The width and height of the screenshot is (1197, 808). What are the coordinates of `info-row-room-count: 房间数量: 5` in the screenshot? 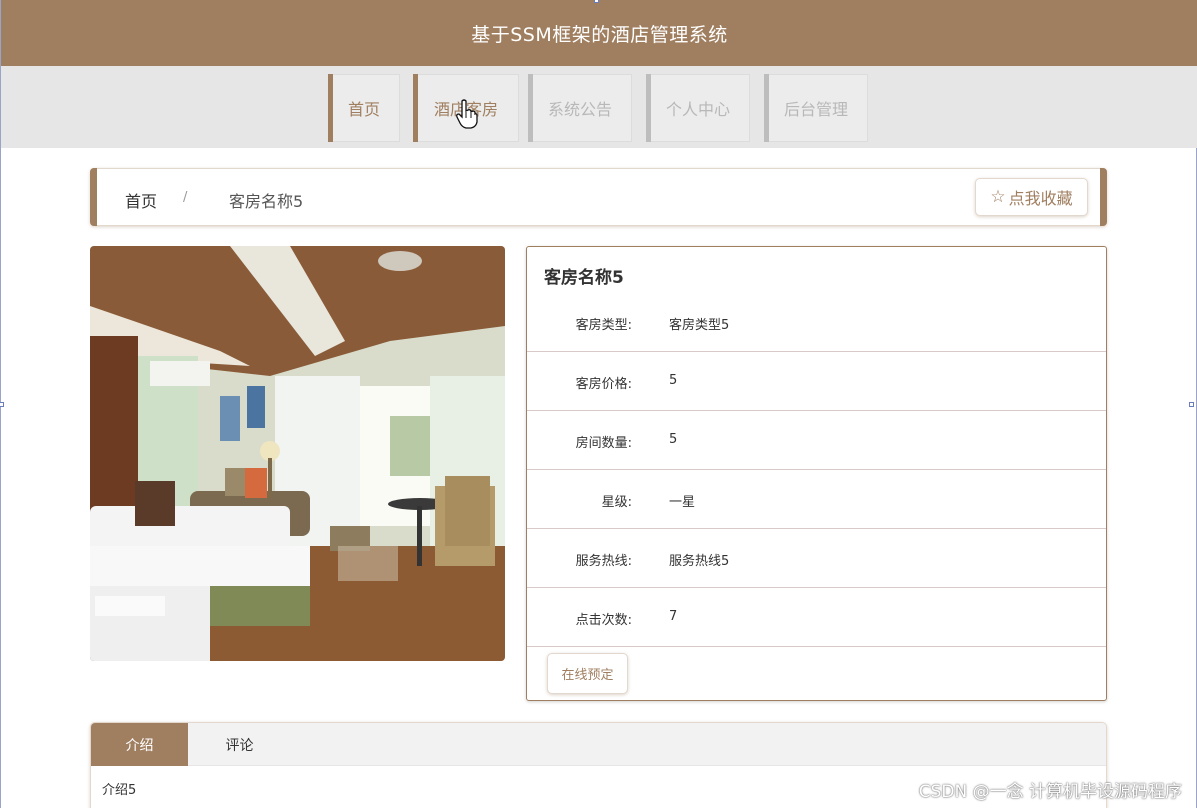 It's located at (816, 440).